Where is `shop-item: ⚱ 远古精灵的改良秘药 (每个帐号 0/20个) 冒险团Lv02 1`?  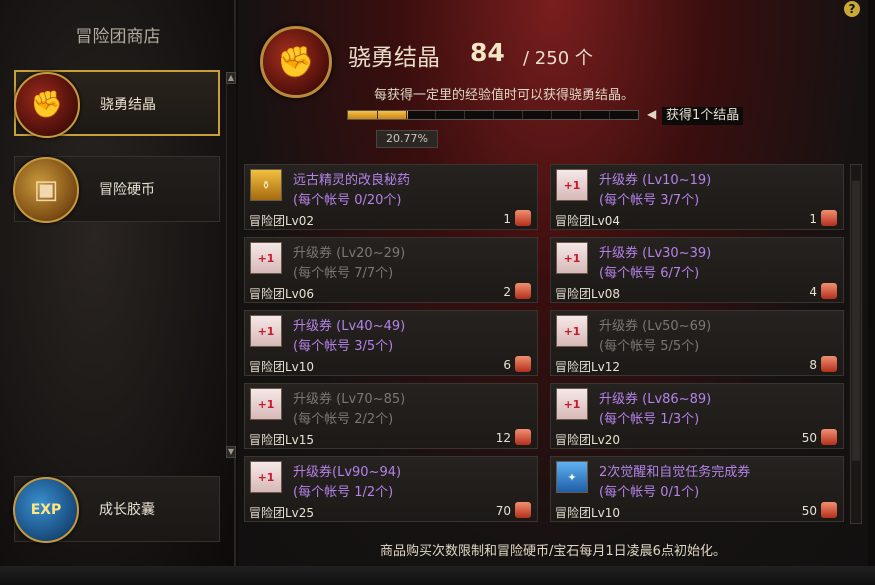 shop-item: ⚱ 远古精灵的改良秘药 (每个帐号 0/20个) 冒险团Lv02 1 is located at coordinates (391, 197).